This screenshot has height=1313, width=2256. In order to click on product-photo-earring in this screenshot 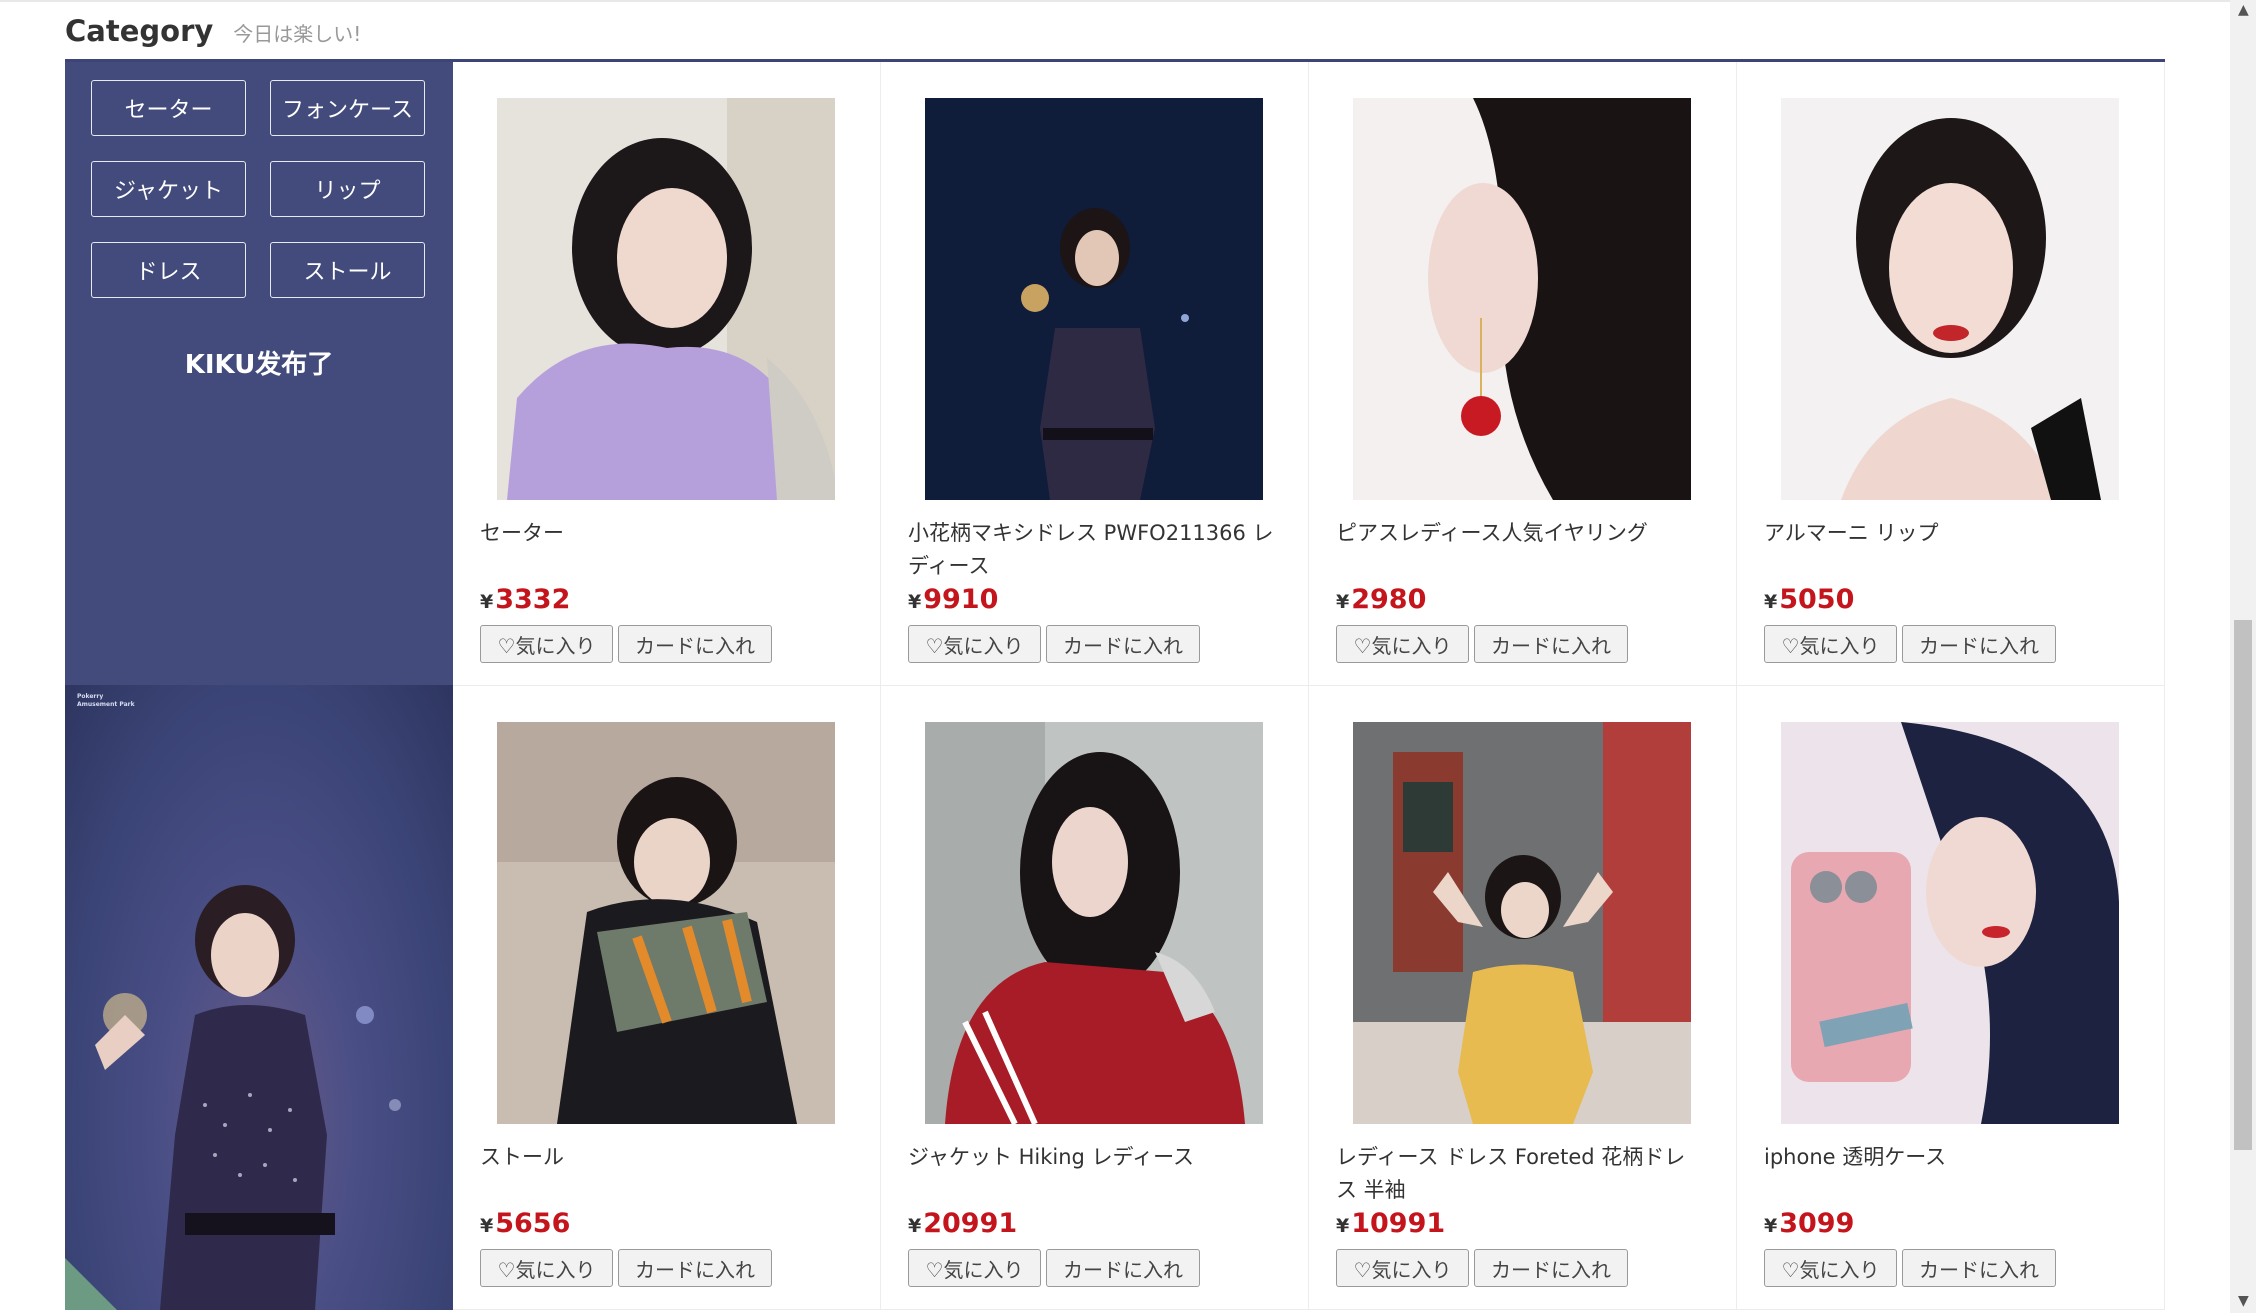, I will do `click(1522, 299)`.